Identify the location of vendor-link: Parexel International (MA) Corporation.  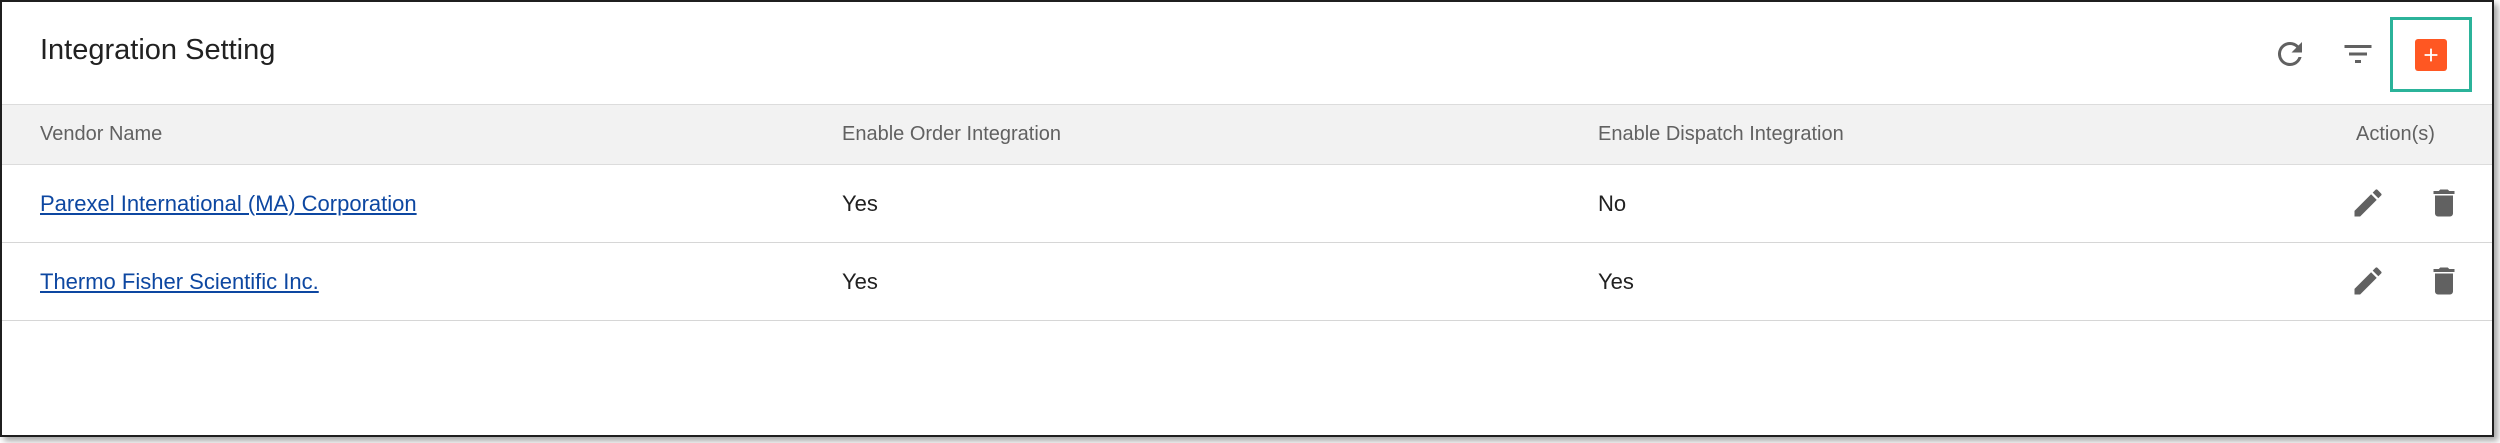
(228, 203).